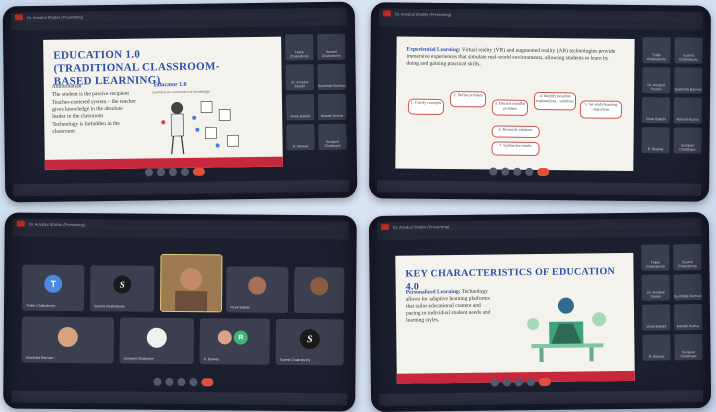  What do you see at coordinates (688, 119) in the screenshot?
I see `participant-name: Manish Kumar` at bounding box center [688, 119].